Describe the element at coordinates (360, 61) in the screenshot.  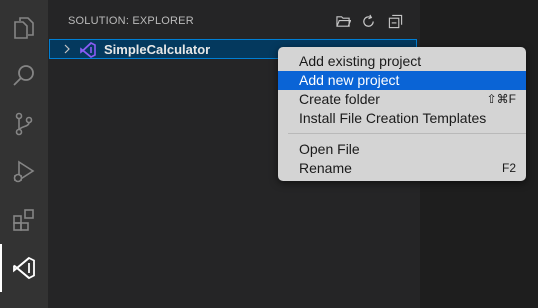
I see `menu-item-label: Add existing project` at that location.